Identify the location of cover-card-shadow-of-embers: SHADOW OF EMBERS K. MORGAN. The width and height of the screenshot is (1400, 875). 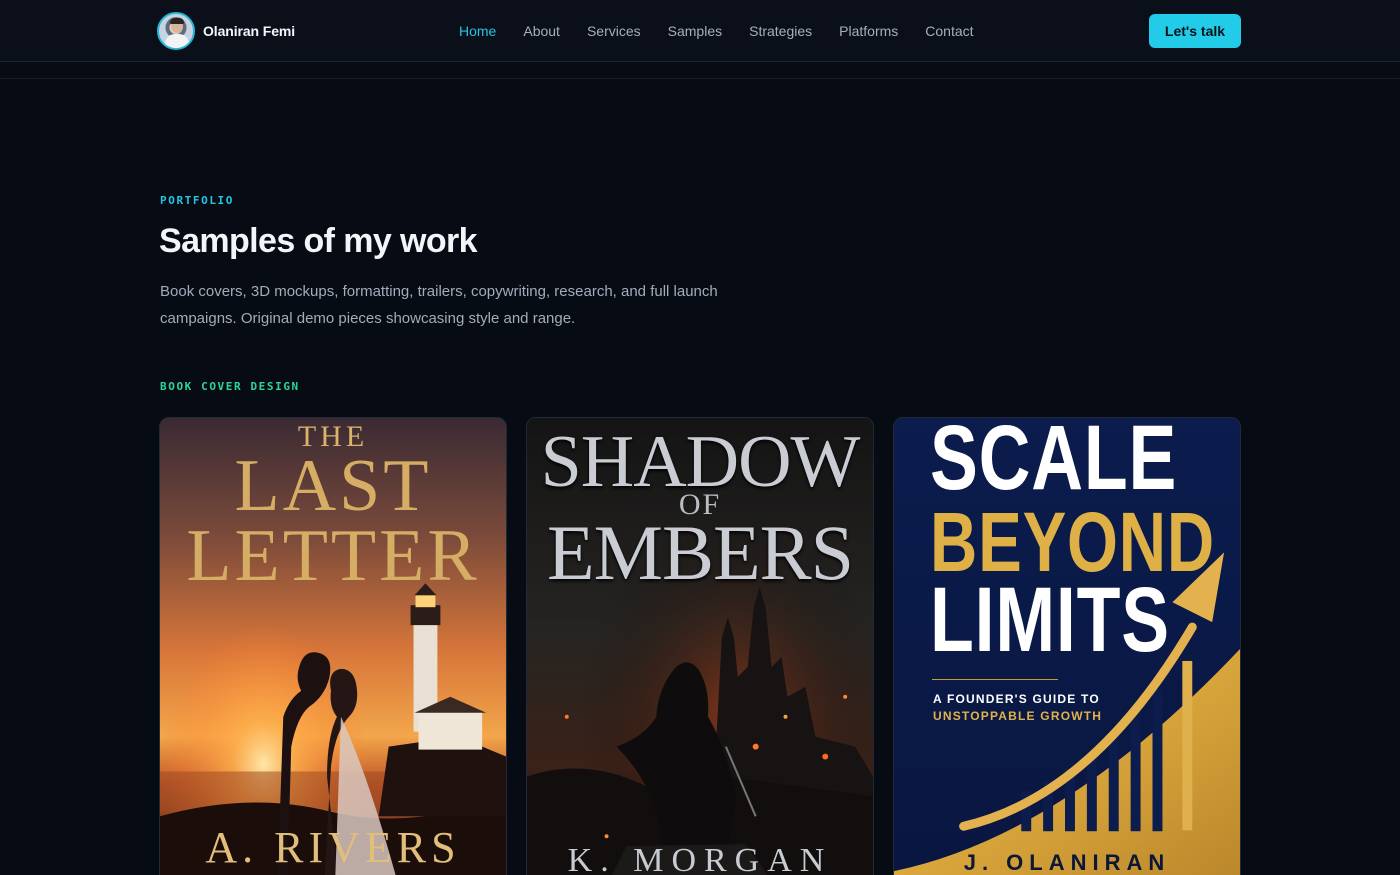
(700, 646).